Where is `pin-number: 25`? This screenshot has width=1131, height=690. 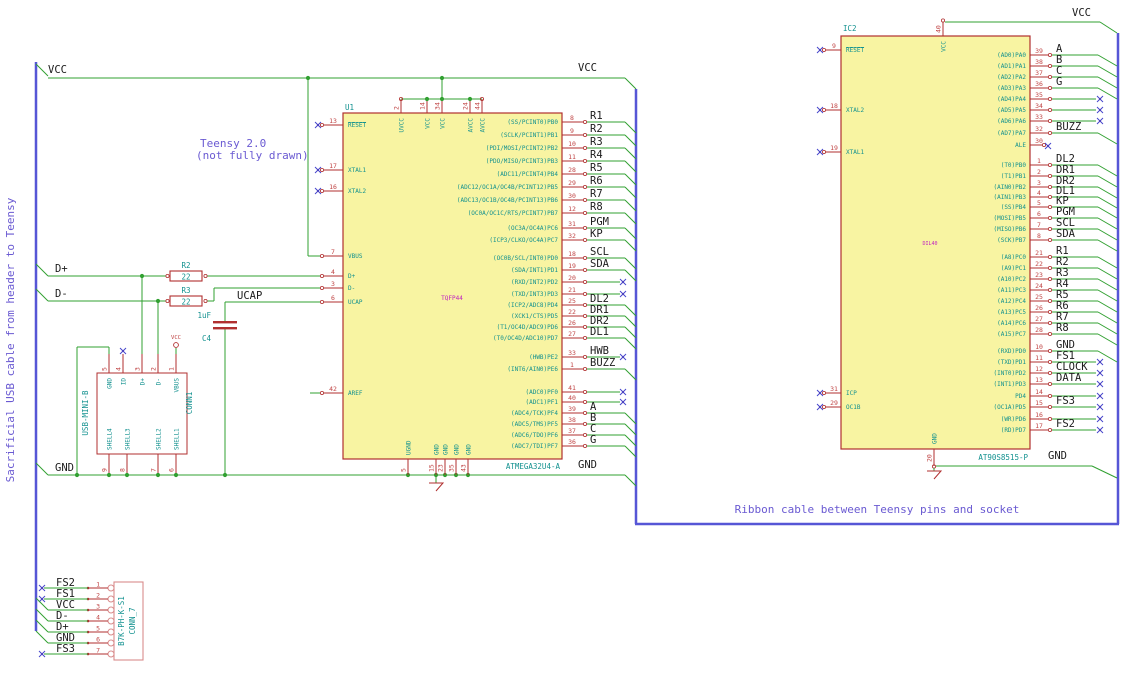 pin-number: 25 is located at coordinates (1039, 297).